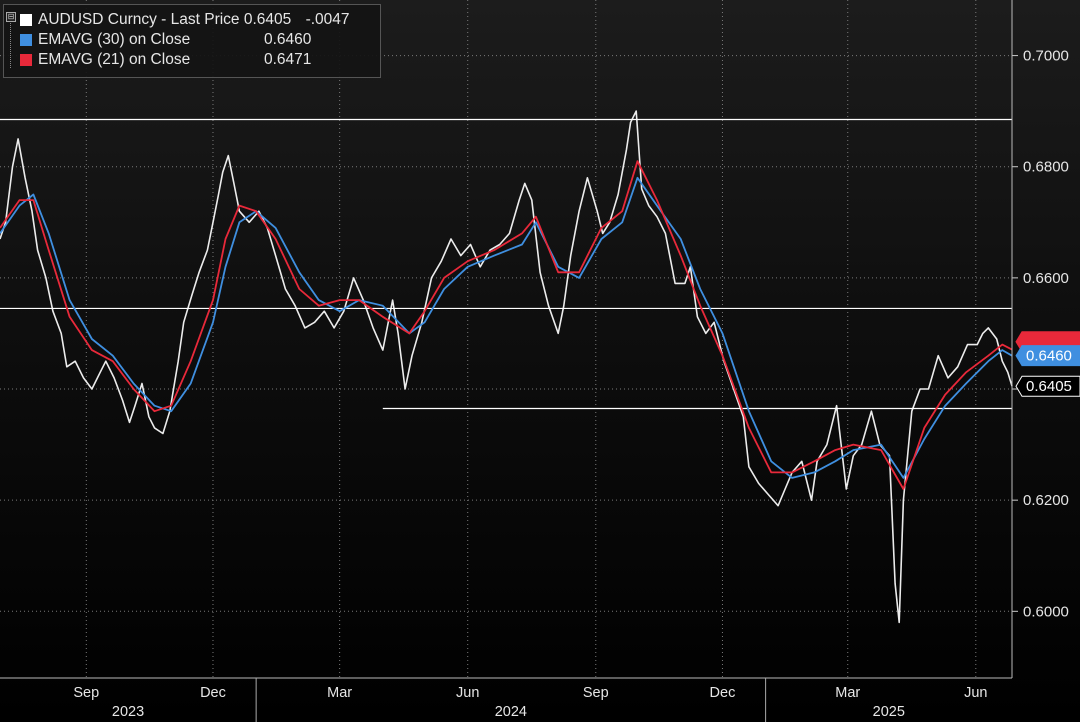 This screenshot has height=722, width=1080. What do you see at coordinates (200, 40) in the screenshot?
I see `legend-row-ema30: EMAVG (30) on Close 0.6460` at bounding box center [200, 40].